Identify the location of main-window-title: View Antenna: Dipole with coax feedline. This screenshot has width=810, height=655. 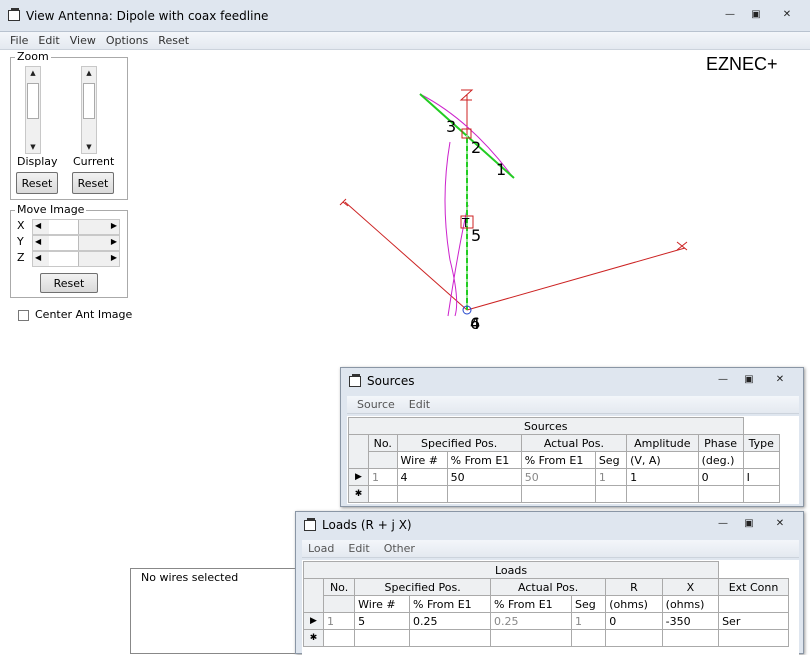
(147, 15).